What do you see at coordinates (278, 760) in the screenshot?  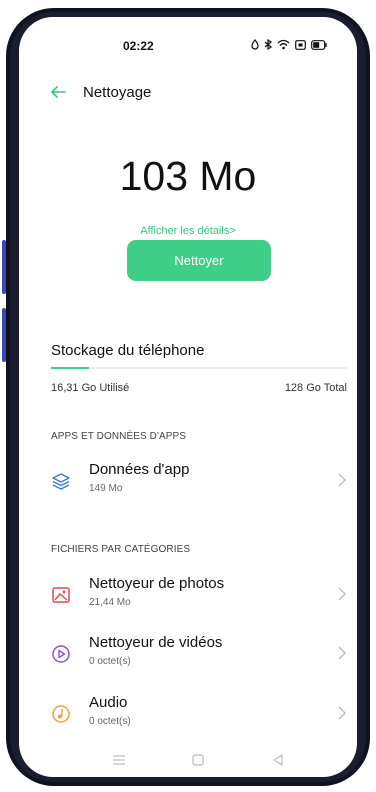 I see `back-triangle-icon` at bounding box center [278, 760].